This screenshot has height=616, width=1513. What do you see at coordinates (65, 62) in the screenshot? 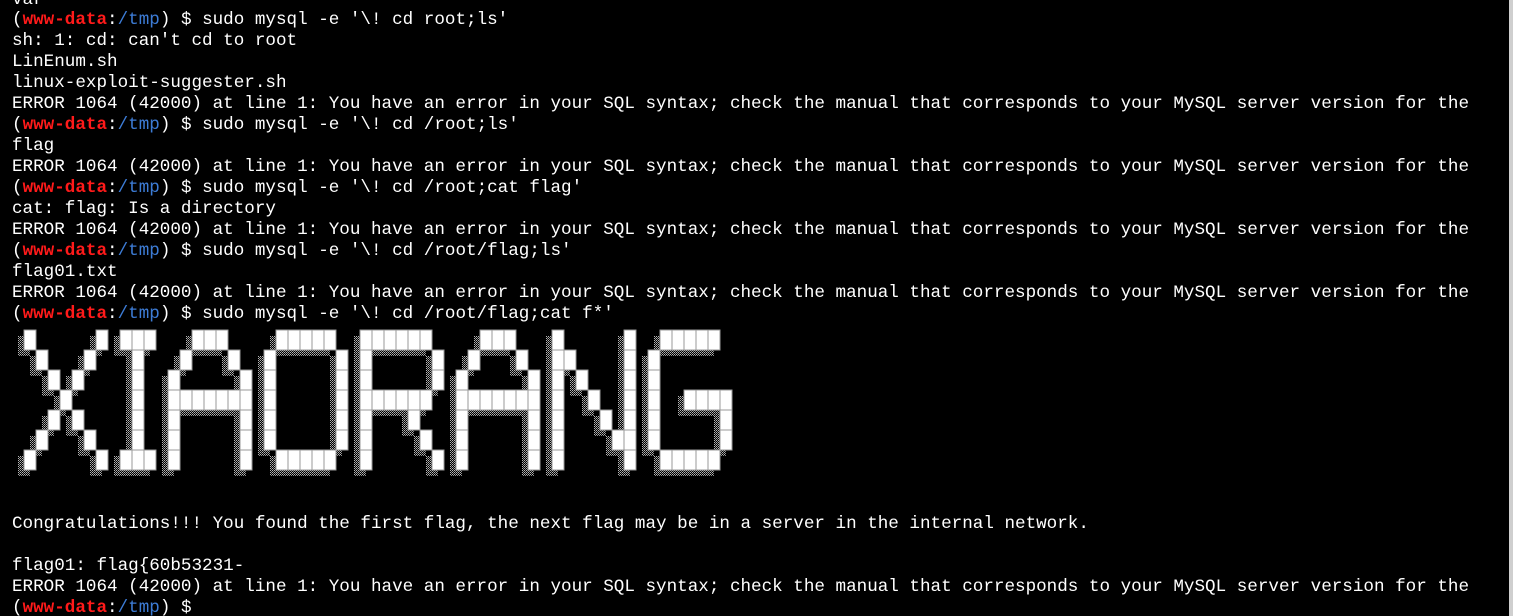
I see `output-line: LinEnum.sh` at bounding box center [65, 62].